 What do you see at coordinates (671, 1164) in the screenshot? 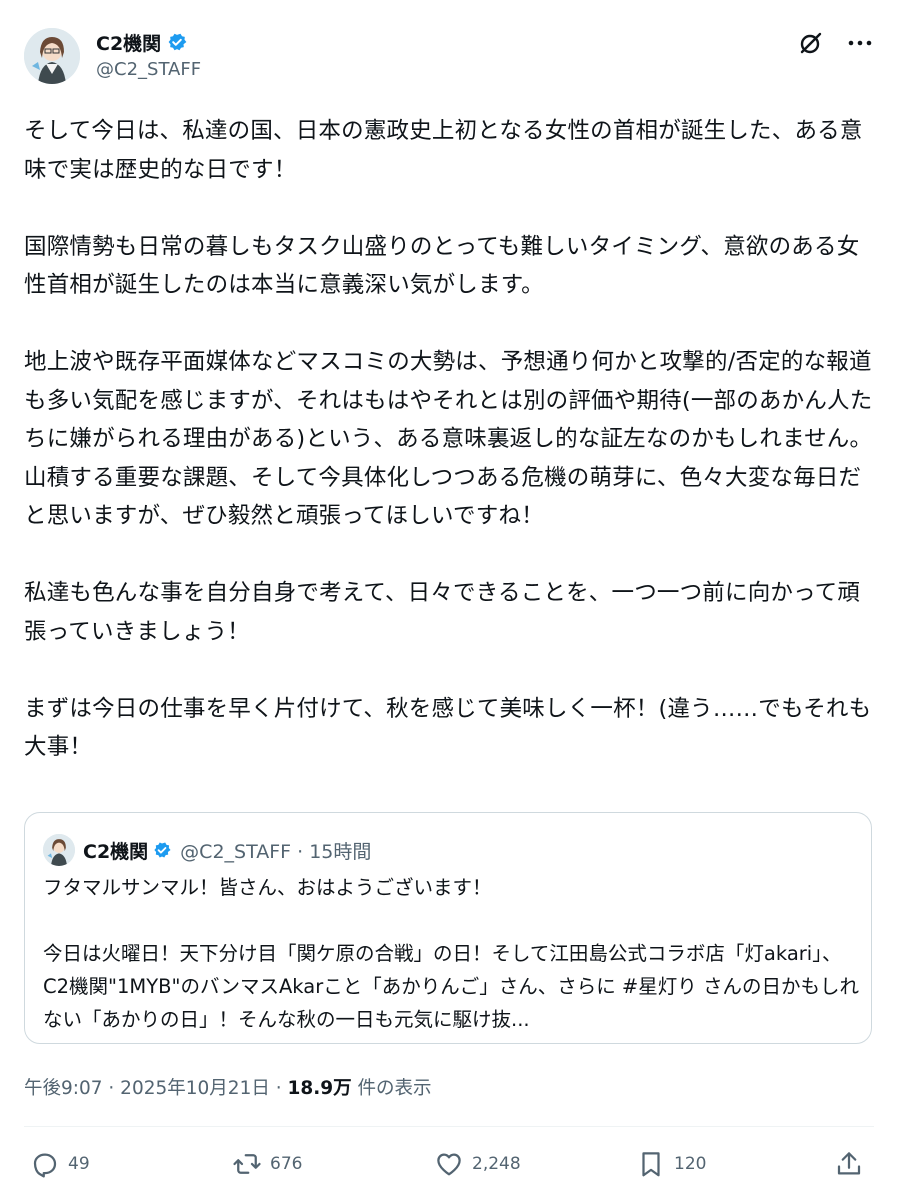
I see `bookmark-button: 120` at bounding box center [671, 1164].